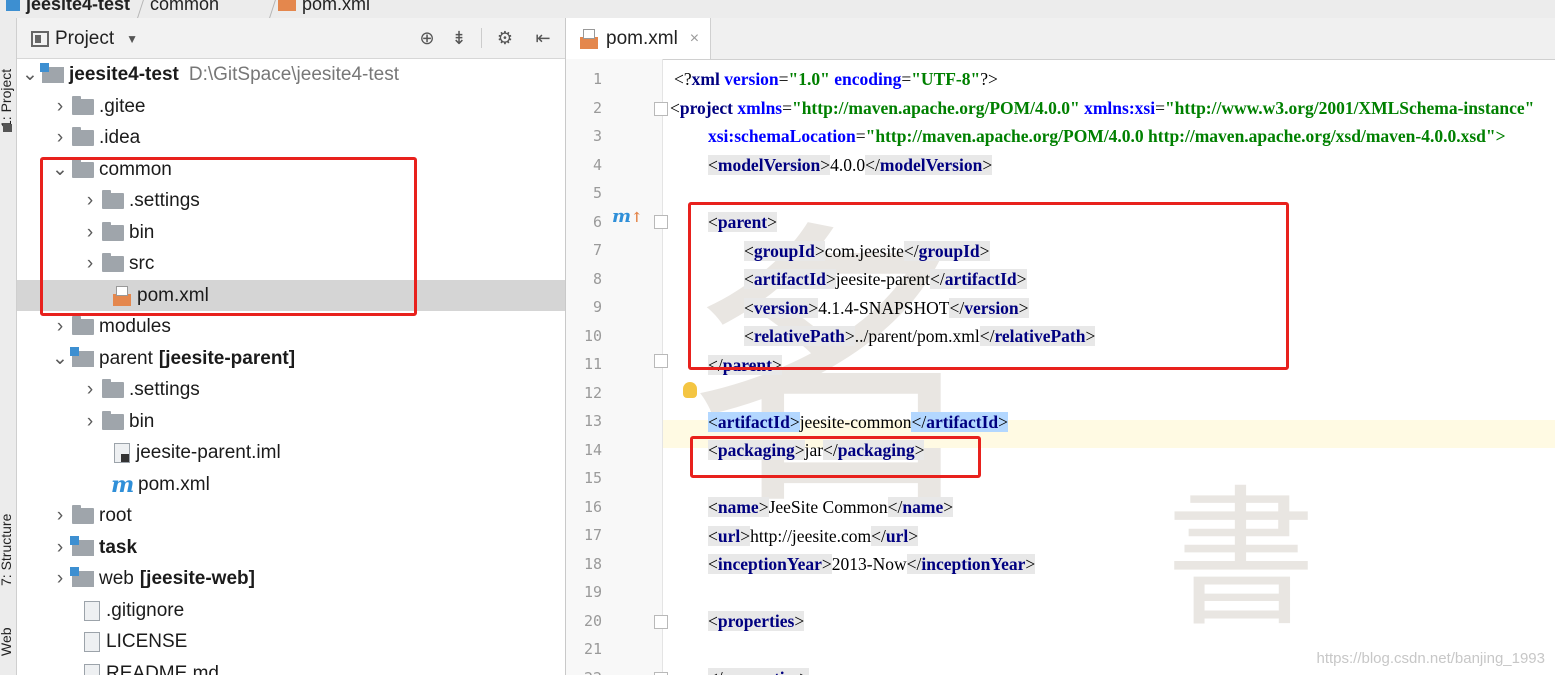 This screenshot has height=675, width=1555. What do you see at coordinates (8, 635) in the screenshot?
I see `tool-tab-web: Web` at bounding box center [8, 635].